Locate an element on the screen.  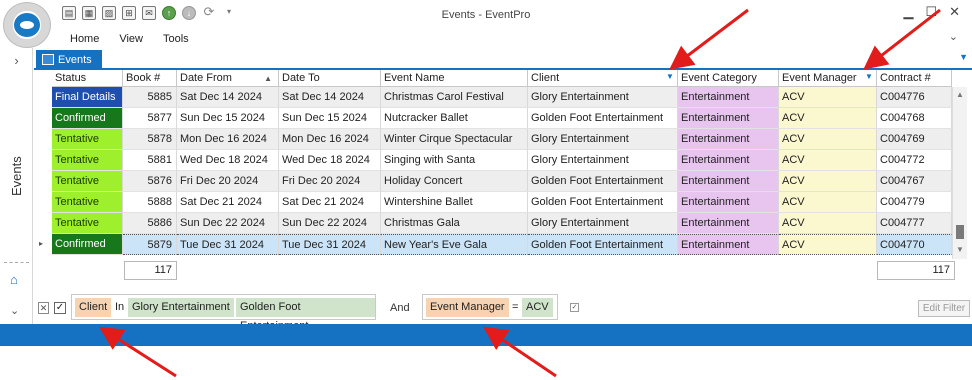
cell-contract: C004777 is located at coordinates (914, 223).